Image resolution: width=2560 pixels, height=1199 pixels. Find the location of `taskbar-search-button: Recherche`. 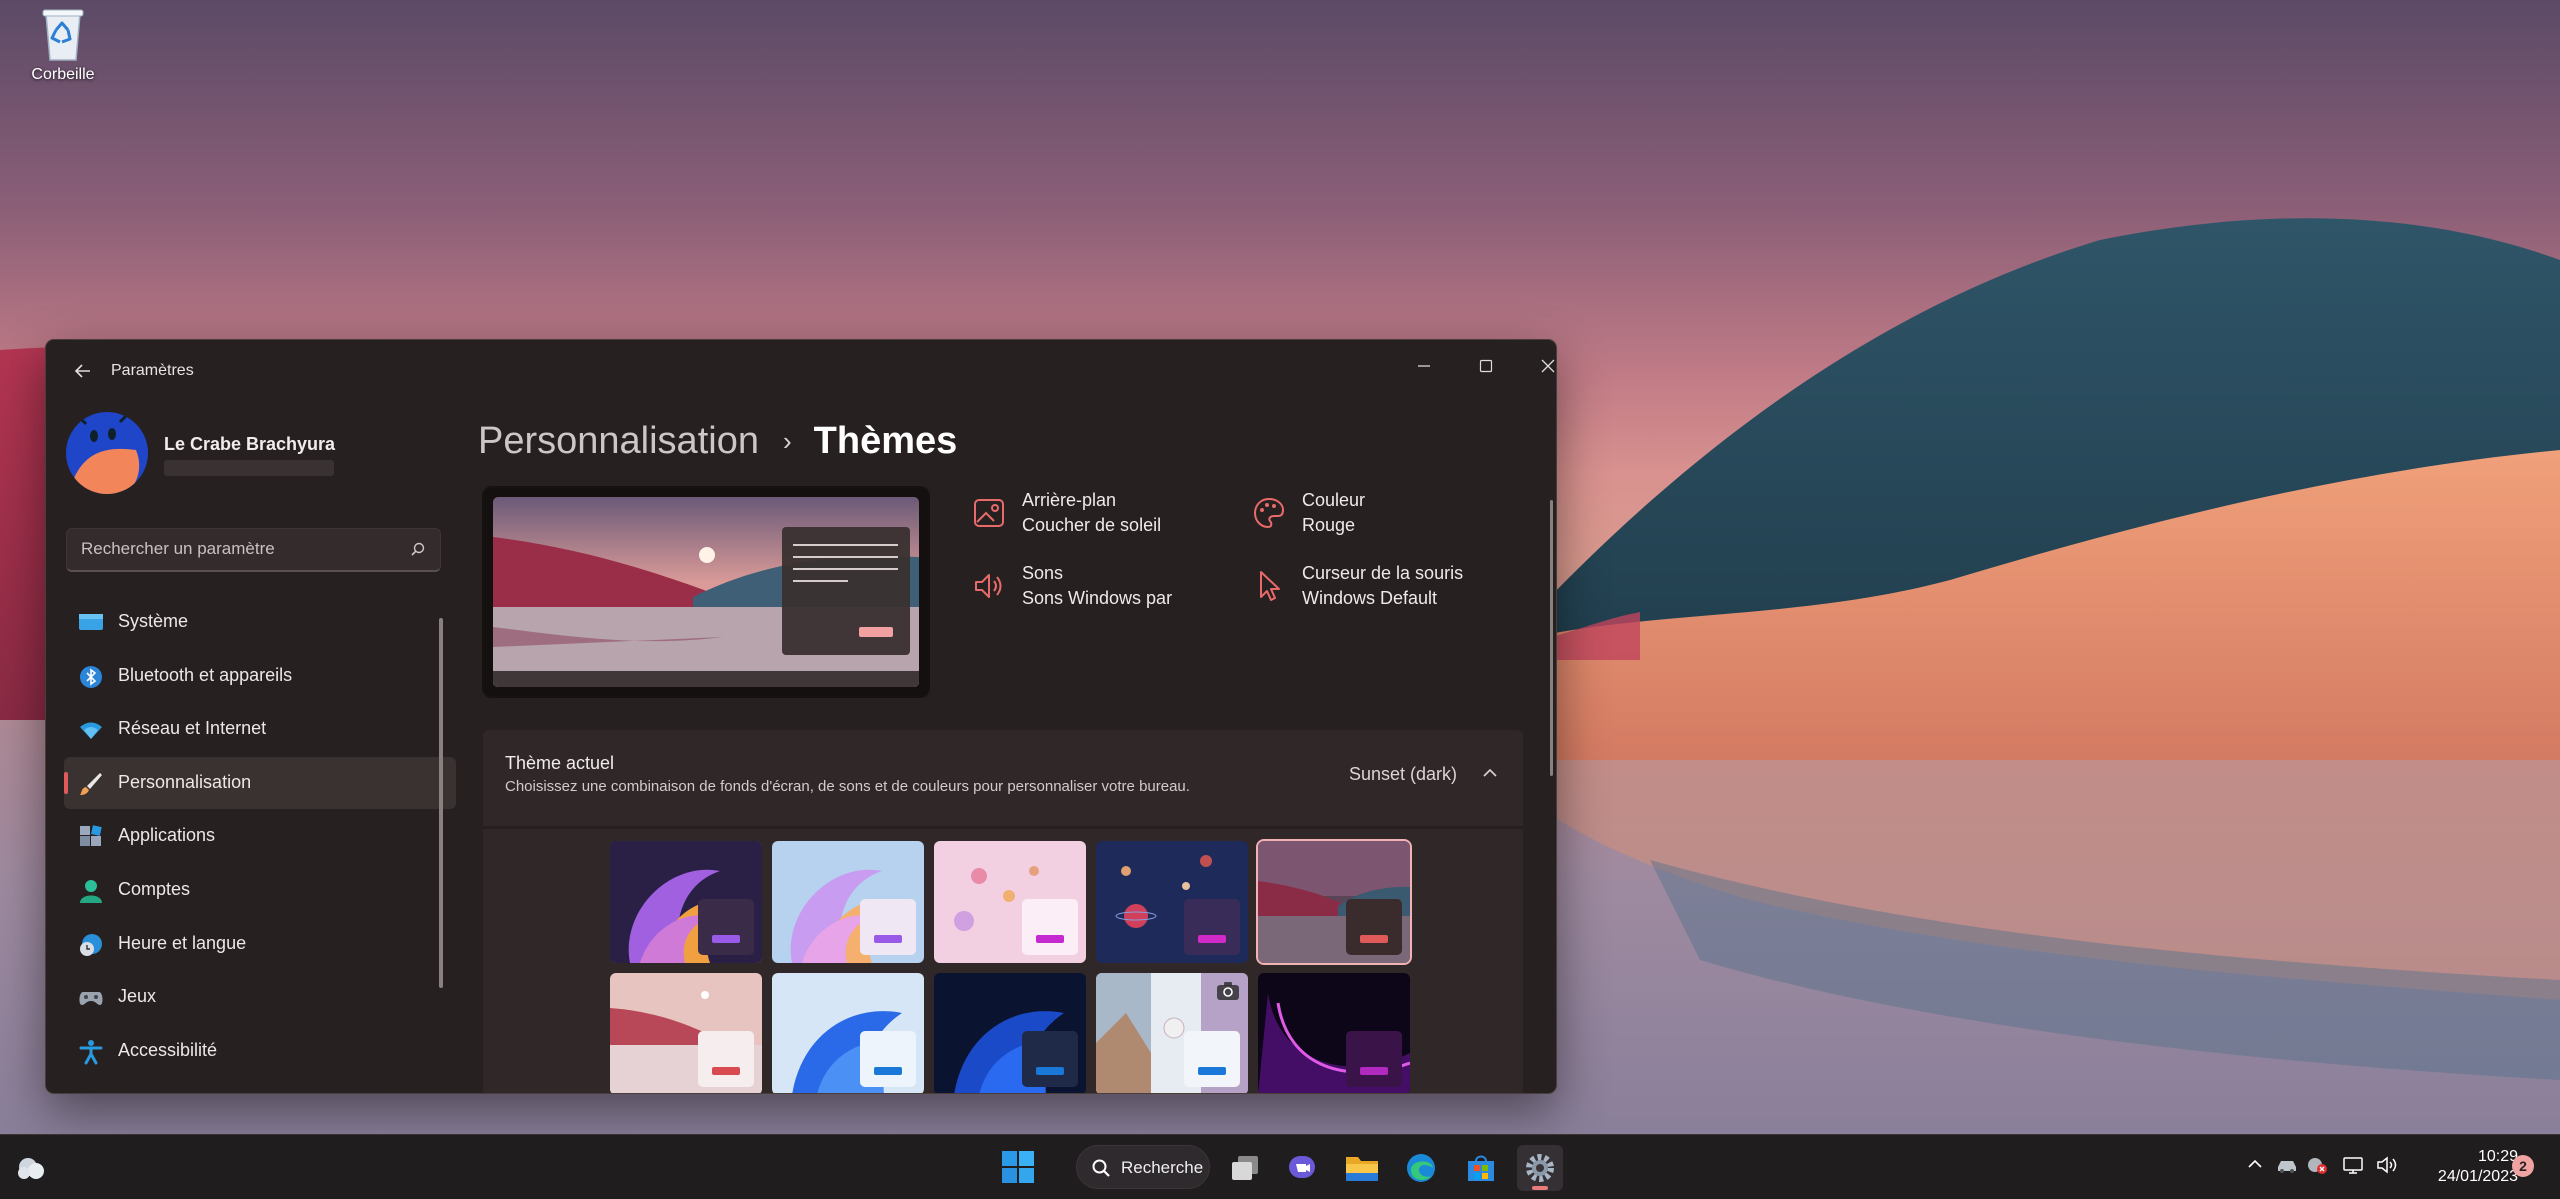

taskbar-search-button: Recherche is located at coordinates (1143, 1167).